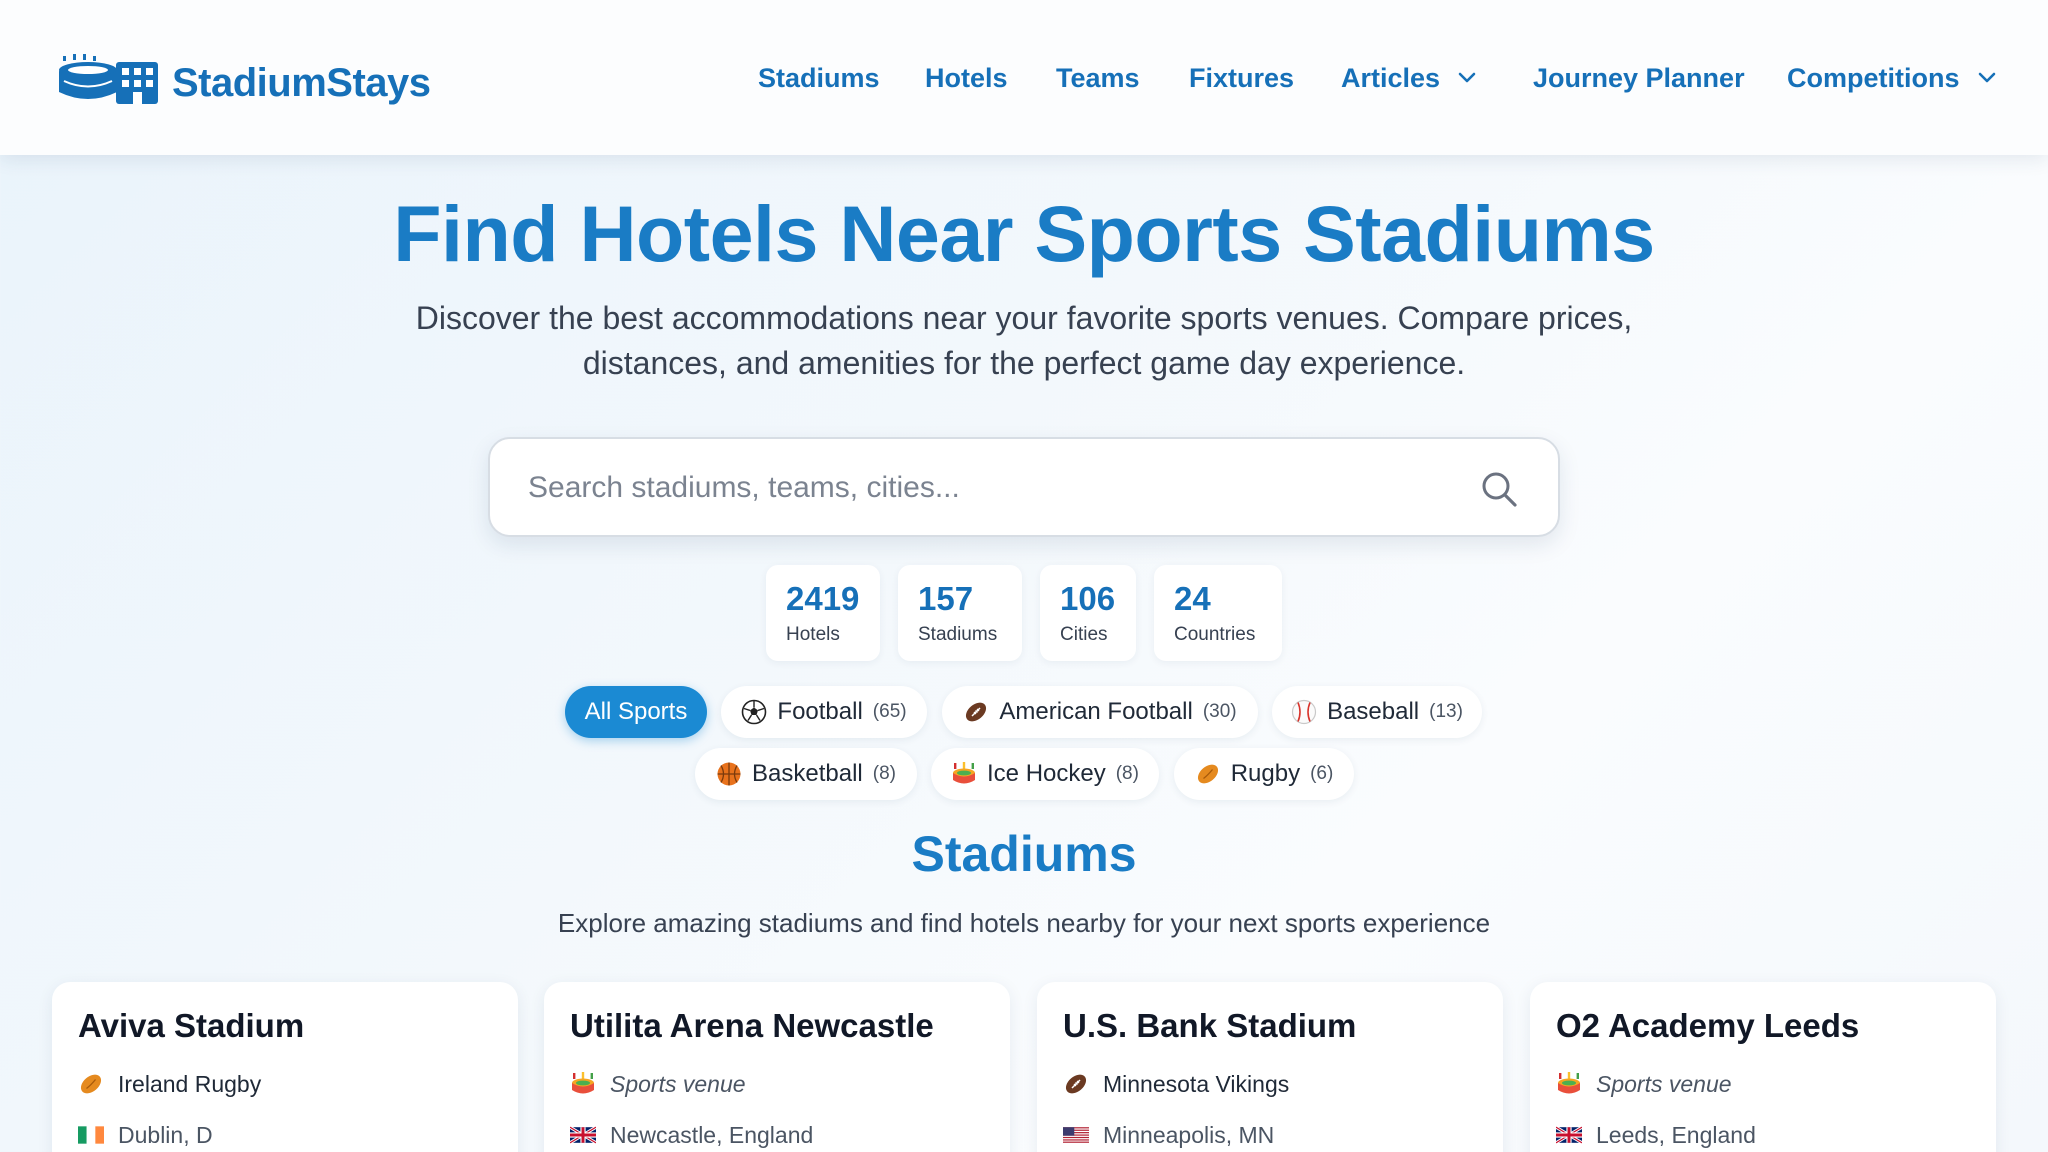  I want to click on stat-cities: 106 Cities, so click(1088, 613).